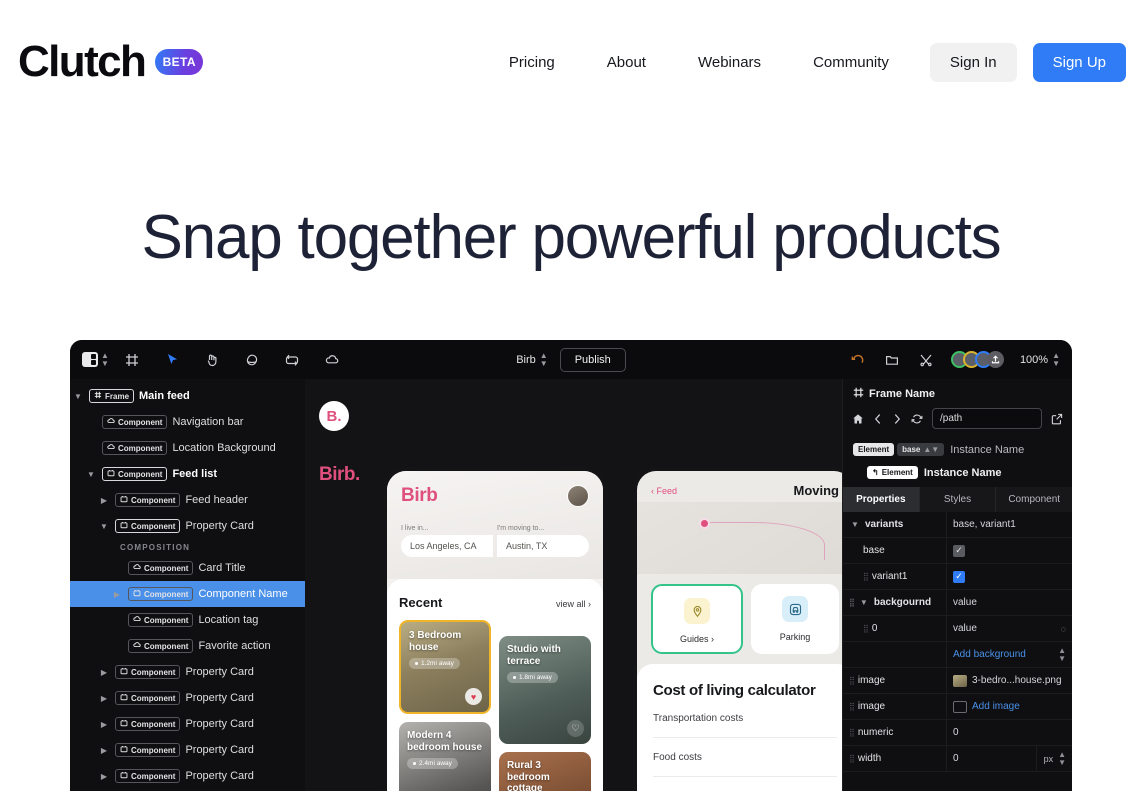 Image resolution: width=1142 pixels, height=791 pixels. I want to click on map-preview, so click(739, 538).